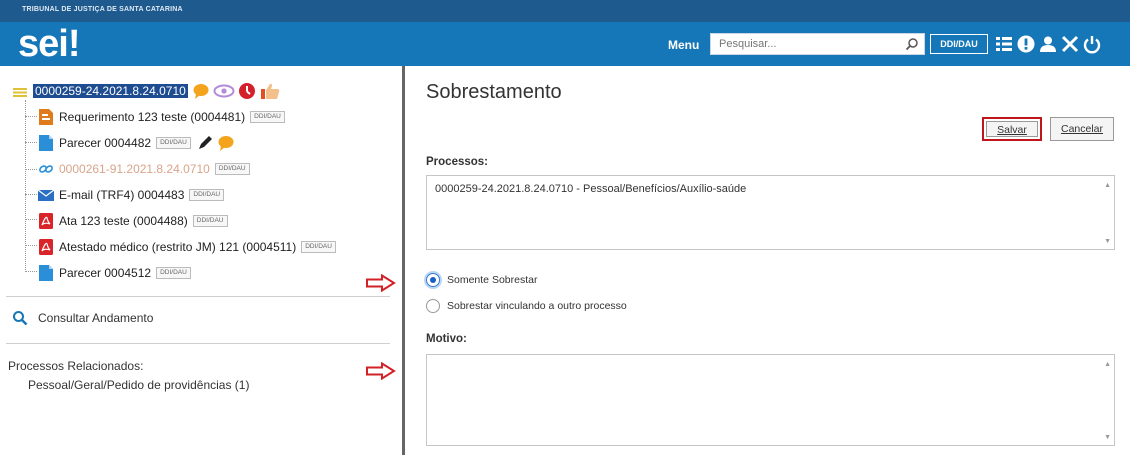 This screenshot has width=1130, height=455. I want to click on search-input, so click(801, 44).